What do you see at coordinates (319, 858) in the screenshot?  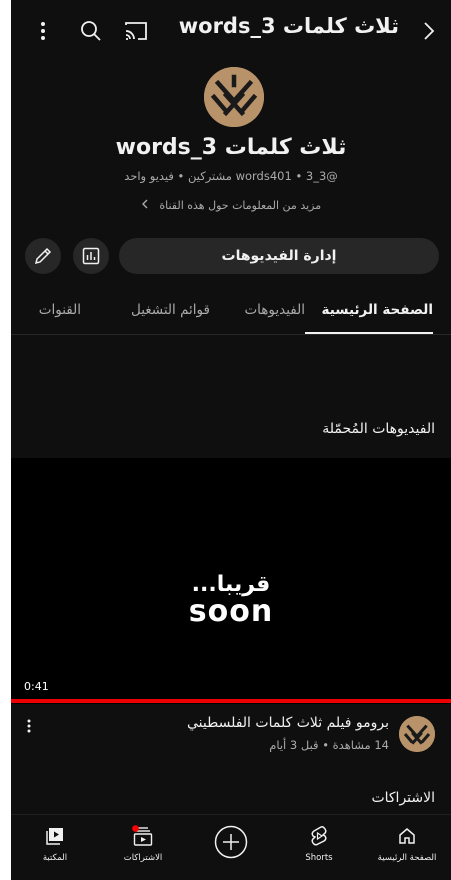 I see `nav-shorts-label: Shorts` at bounding box center [319, 858].